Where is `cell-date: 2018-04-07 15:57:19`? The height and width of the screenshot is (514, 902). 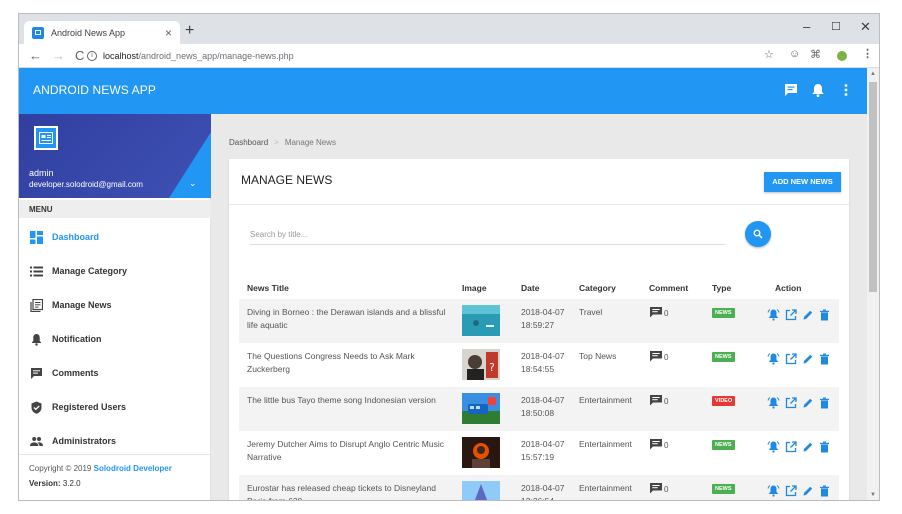 cell-date: 2018-04-07 15:57:19 is located at coordinates (542, 453).